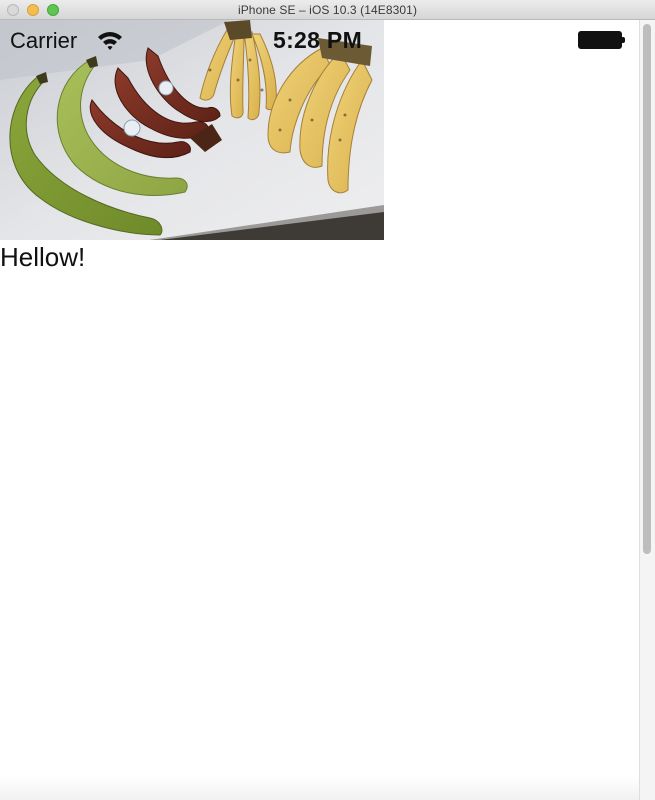 Image resolution: width=655 pixels, height=800 pixels. I want to click on status-time: 5:28 PM, so click(318, 40).